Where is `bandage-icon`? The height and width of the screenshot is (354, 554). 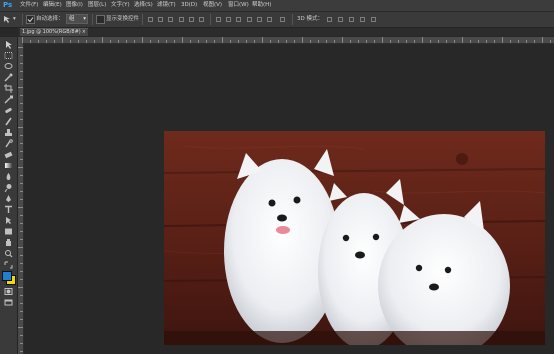
bandage-icon is located at coordinates (8, 110).